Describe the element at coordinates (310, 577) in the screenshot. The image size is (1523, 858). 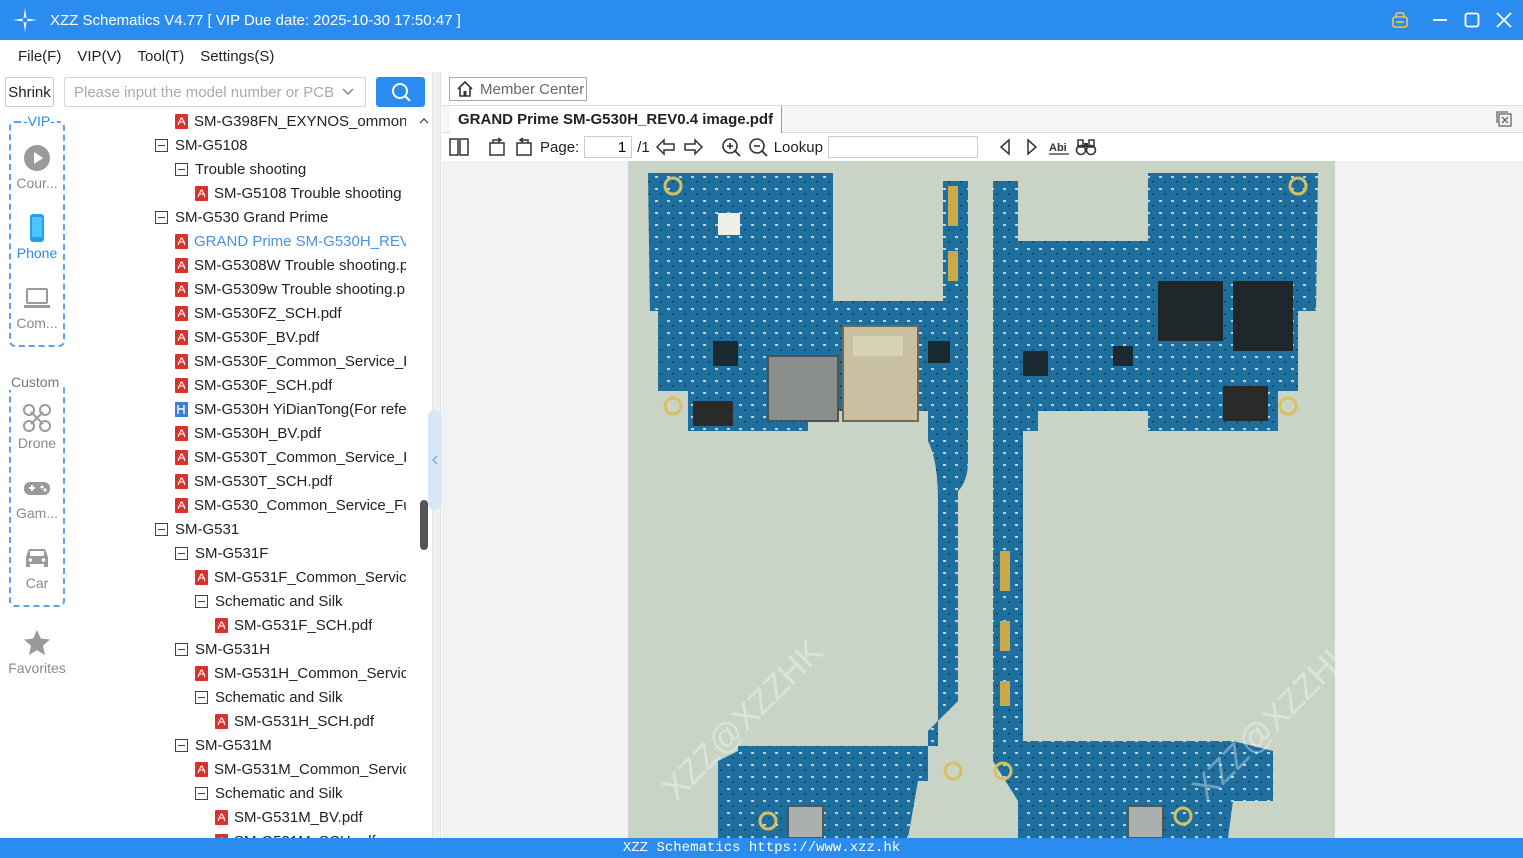
I see `tree-item-label: SM-G531F_Common_Service` at that location.